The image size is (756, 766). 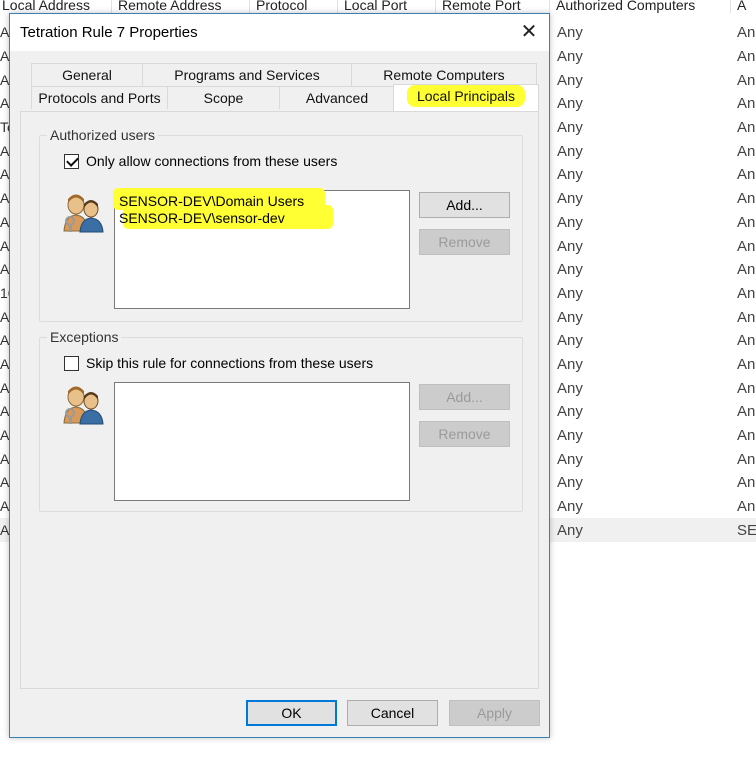 I want to click on only-allow-users-option: Only allow connections from these users, so click(x=200, y=161).